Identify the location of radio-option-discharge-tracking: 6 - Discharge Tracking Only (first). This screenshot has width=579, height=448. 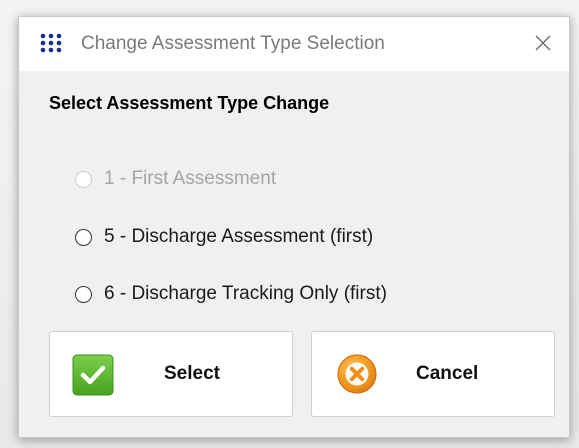
(231, 294).